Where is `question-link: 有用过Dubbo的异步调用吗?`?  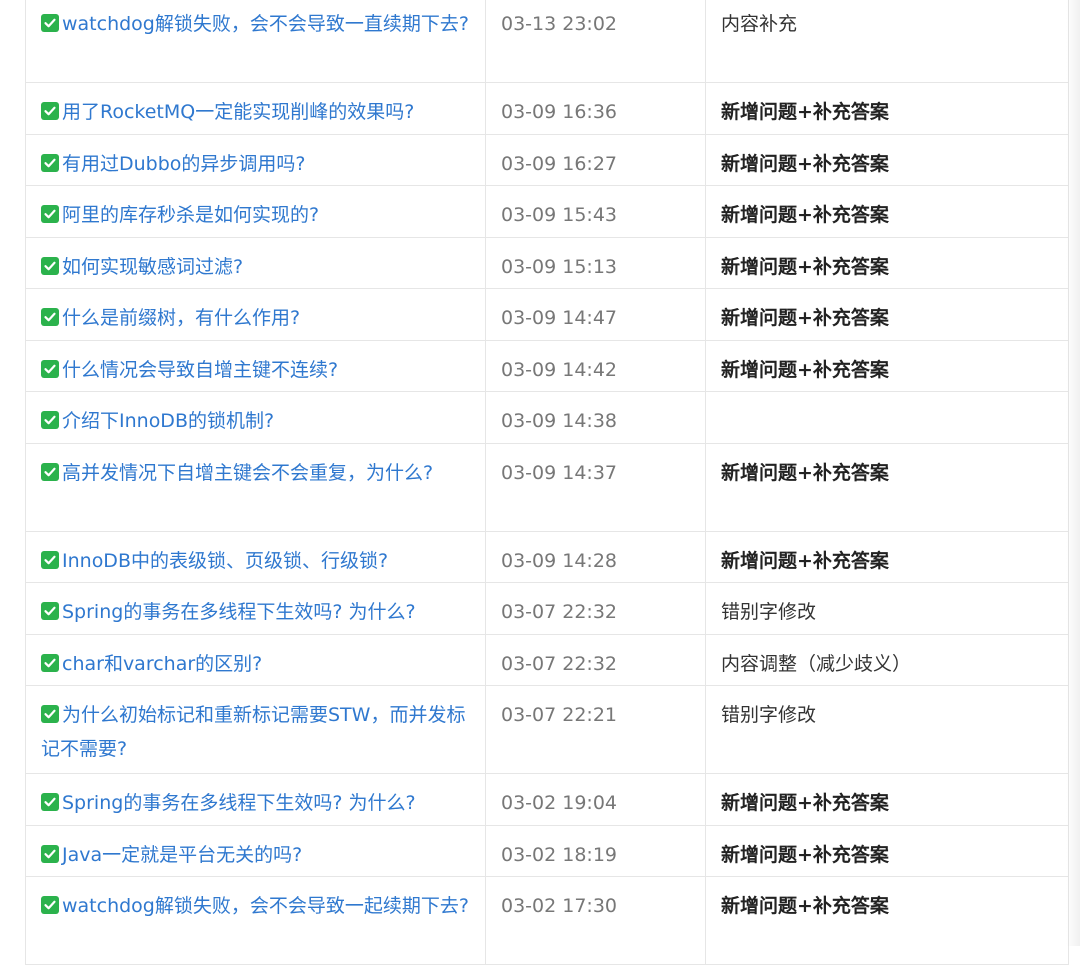 question-link: 有用过Dubbo的异步调用吗? is located at coordinates (184, 164).